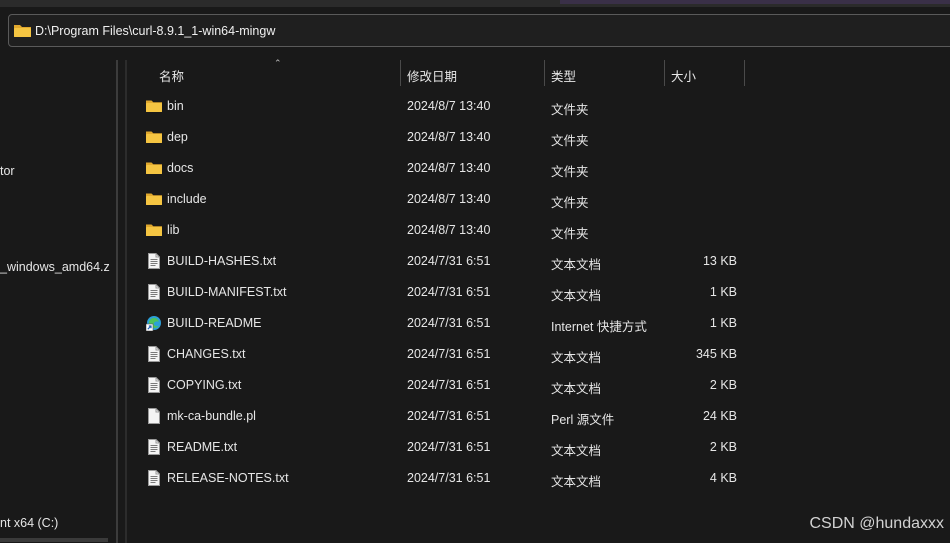 The height and width of the screenshot is (543, 950). Describe the element at coordinates (7, 171) in the screenshot. I see `sidebar-item: tor` at that location.